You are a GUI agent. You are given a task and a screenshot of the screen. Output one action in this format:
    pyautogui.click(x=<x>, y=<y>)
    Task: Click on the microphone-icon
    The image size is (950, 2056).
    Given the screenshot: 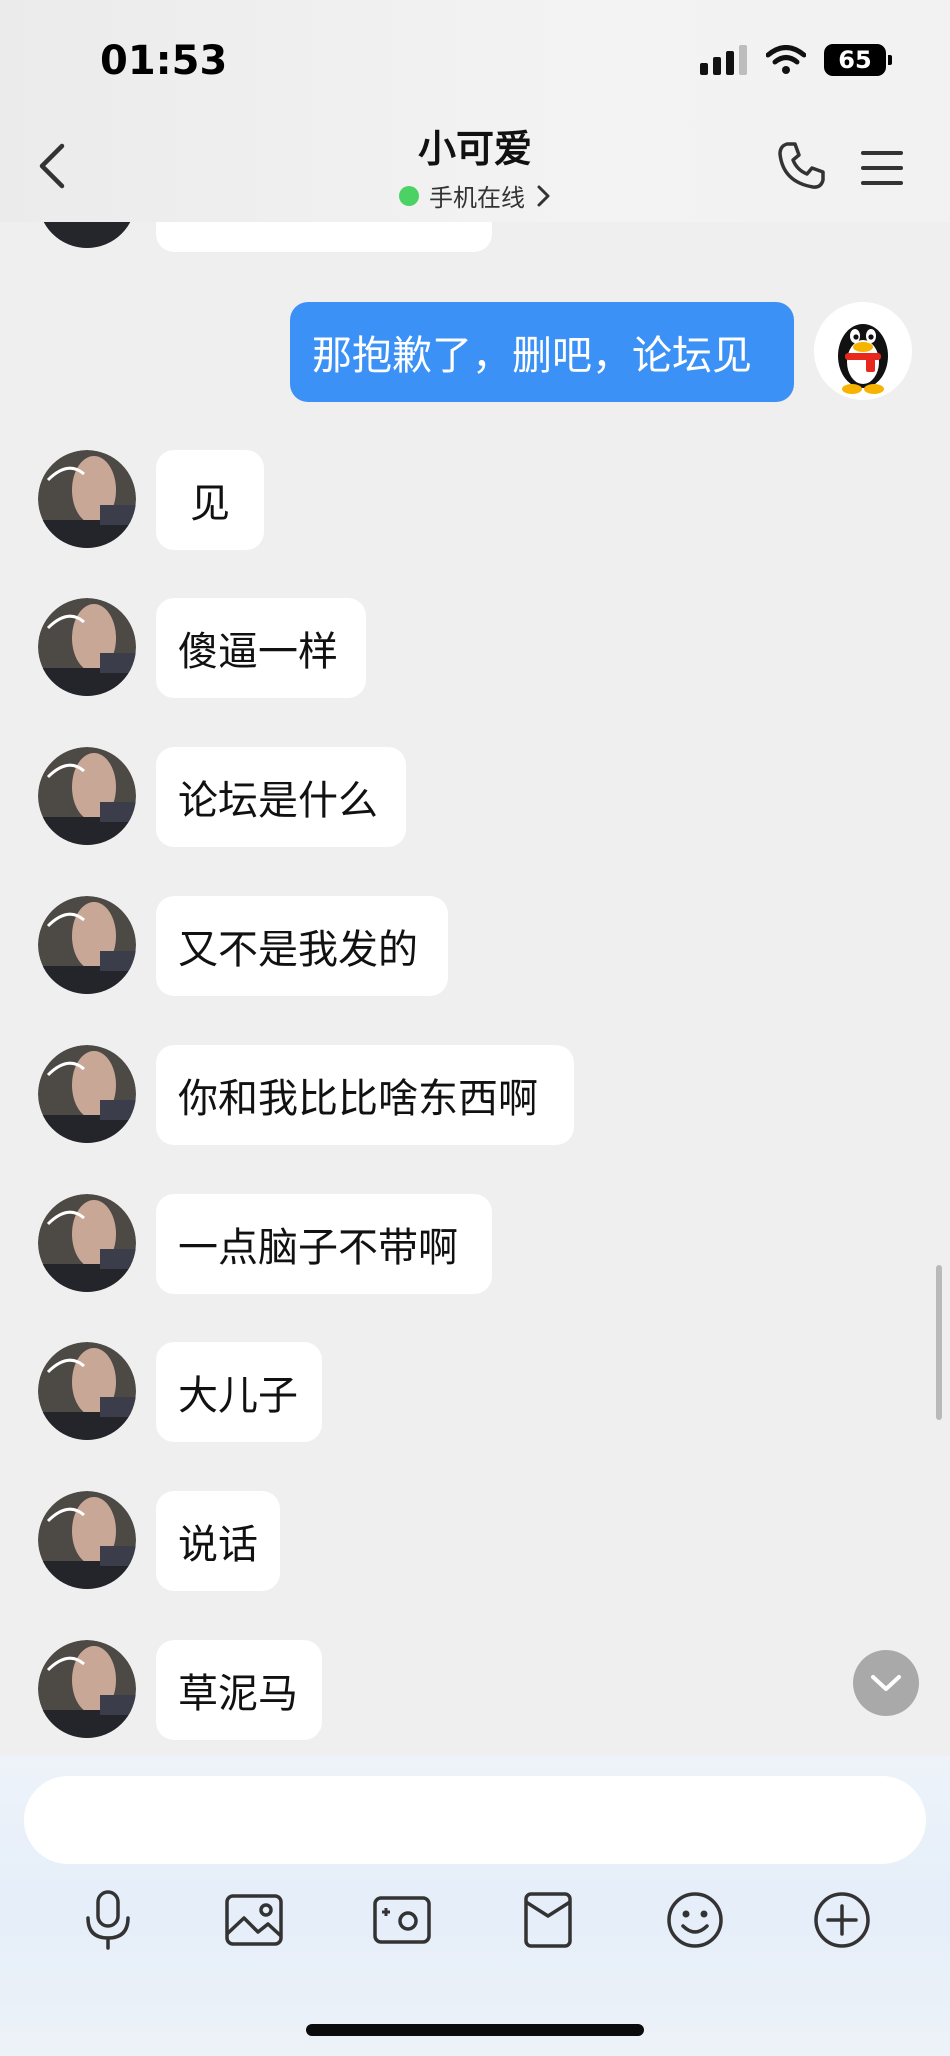 What is the action you would take?
    pyautogui.click(x=108, y=1920)
    